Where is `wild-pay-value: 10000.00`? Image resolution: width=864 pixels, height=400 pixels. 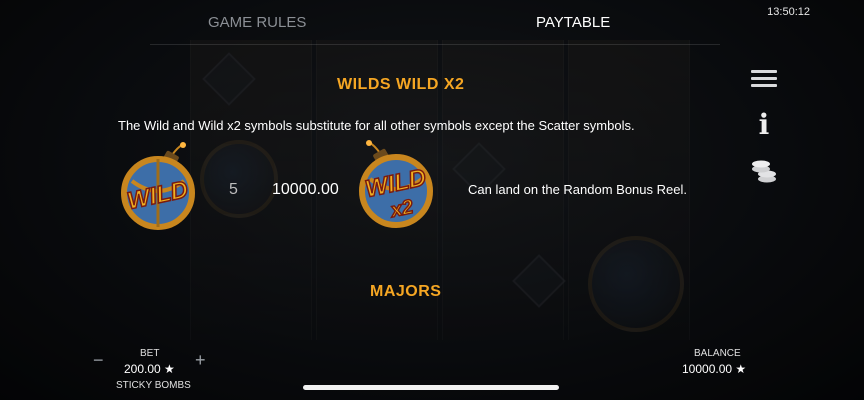 wild-pay-value: 10000.00 is located at coordinates (305, 189).